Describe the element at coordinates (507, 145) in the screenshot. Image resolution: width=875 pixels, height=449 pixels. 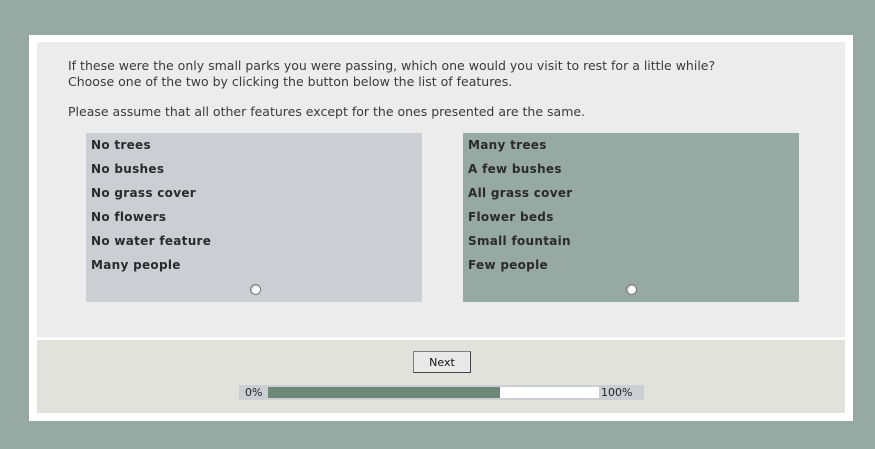
I see `feature-item: Many trees` at that location.